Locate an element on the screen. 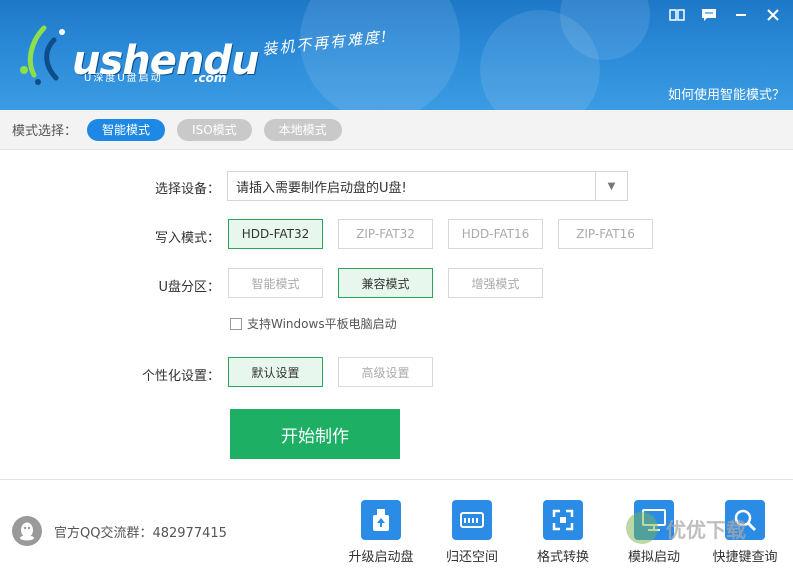 The width and height of the screenshot is (793, 570). tool-simulate-boot: 模拟启动 is located at coordinates (654, 532).